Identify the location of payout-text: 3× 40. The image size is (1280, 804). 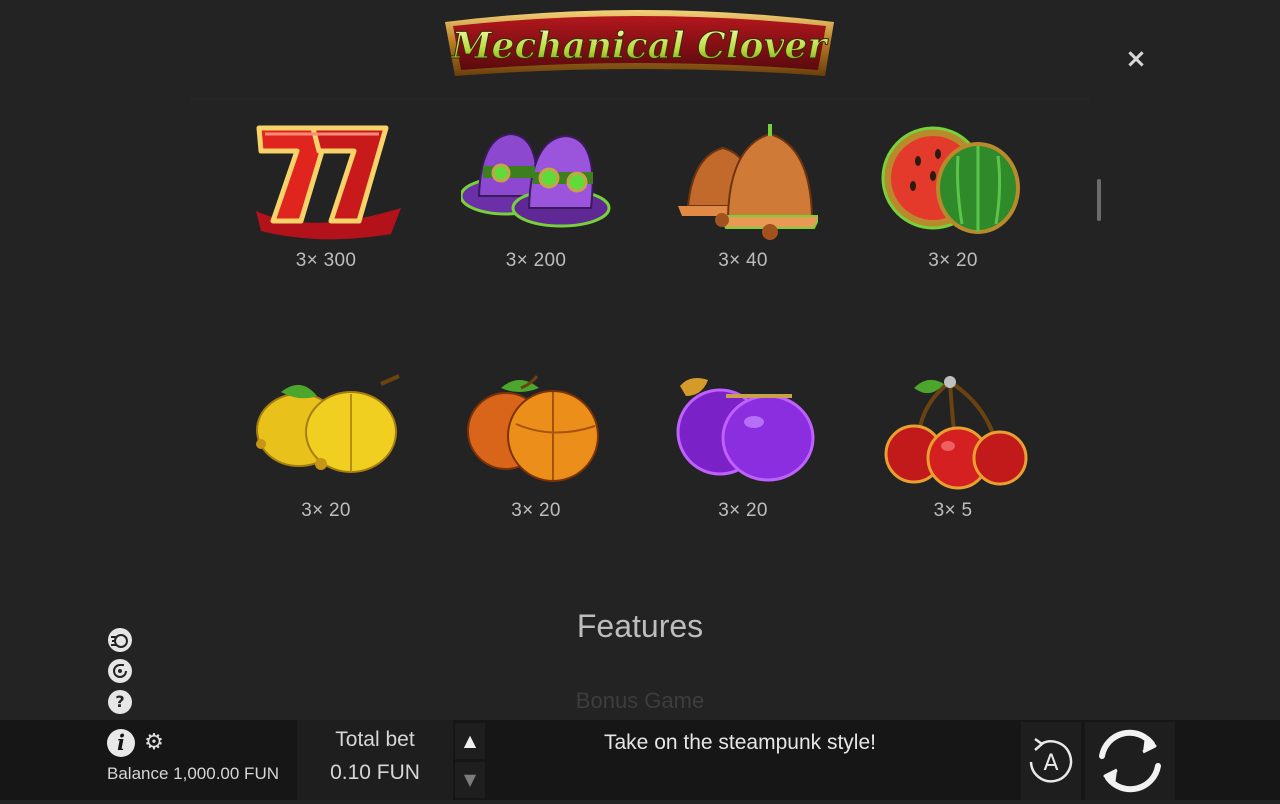
(743, 260).